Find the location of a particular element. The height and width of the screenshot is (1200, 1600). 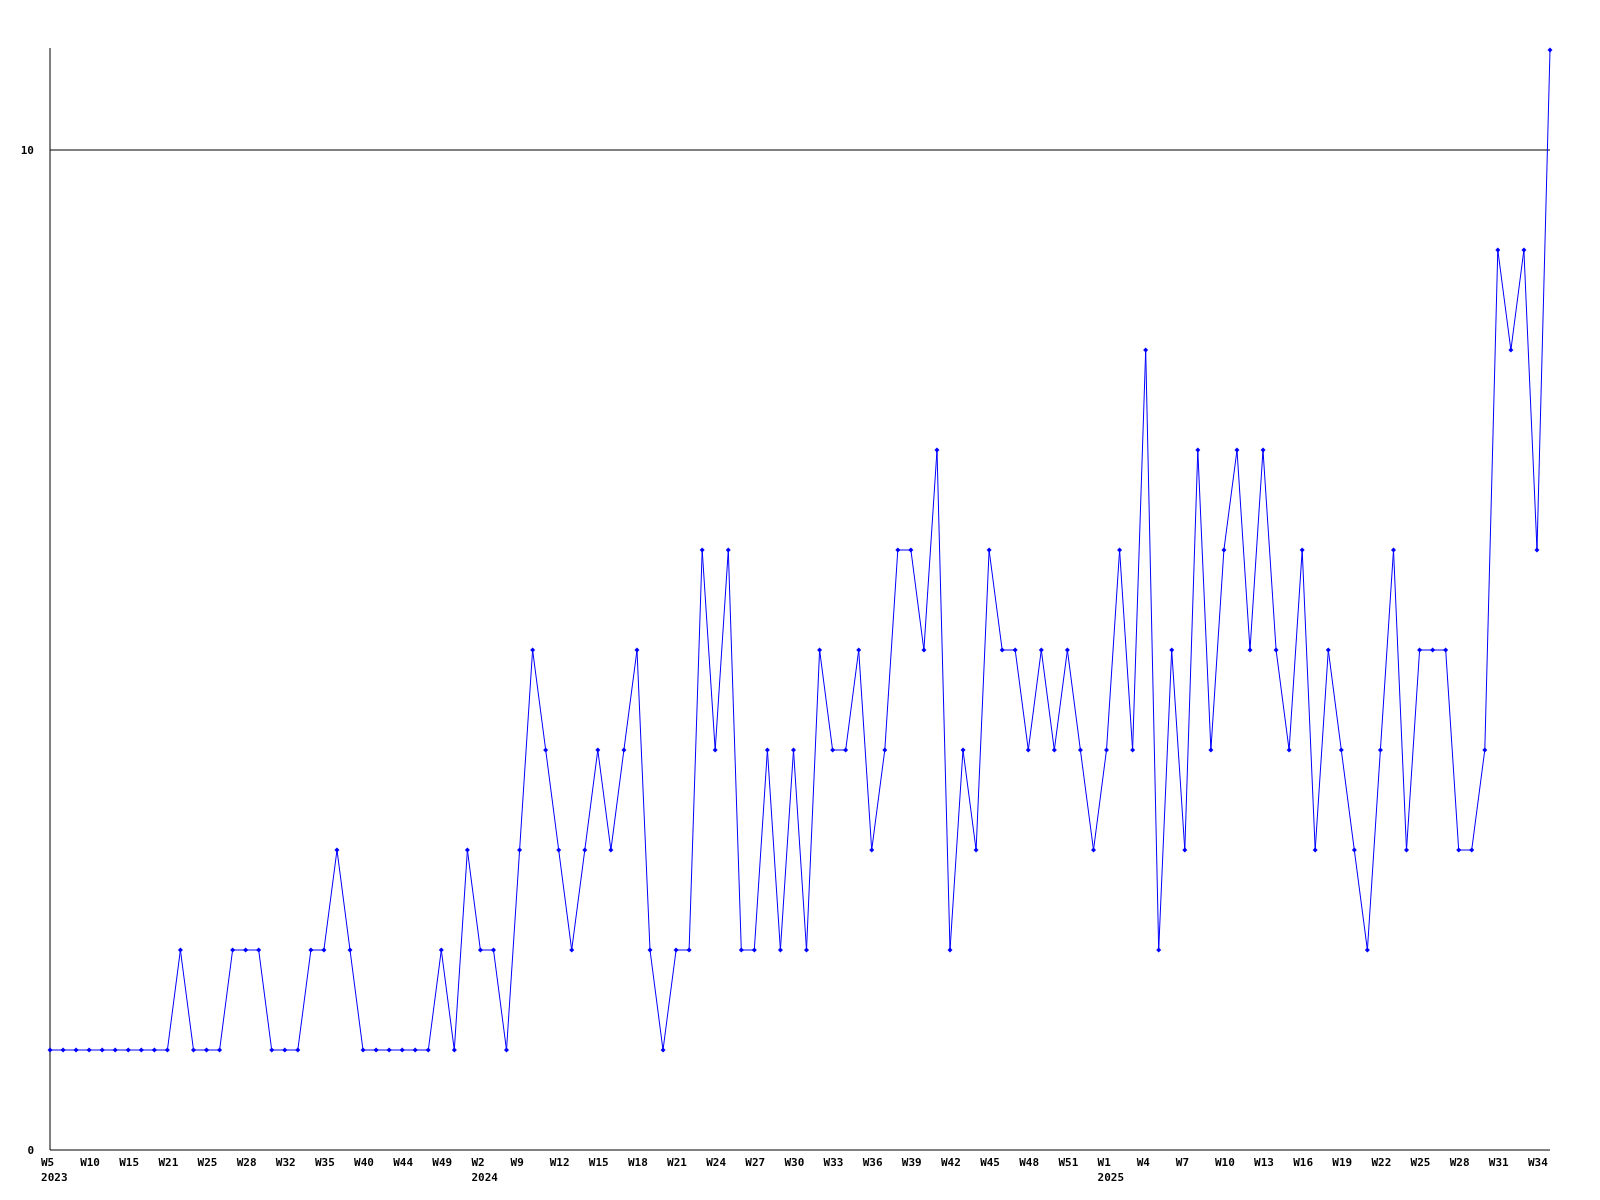

x-tick-label: W16 is located at coordinates (1303, 1162).